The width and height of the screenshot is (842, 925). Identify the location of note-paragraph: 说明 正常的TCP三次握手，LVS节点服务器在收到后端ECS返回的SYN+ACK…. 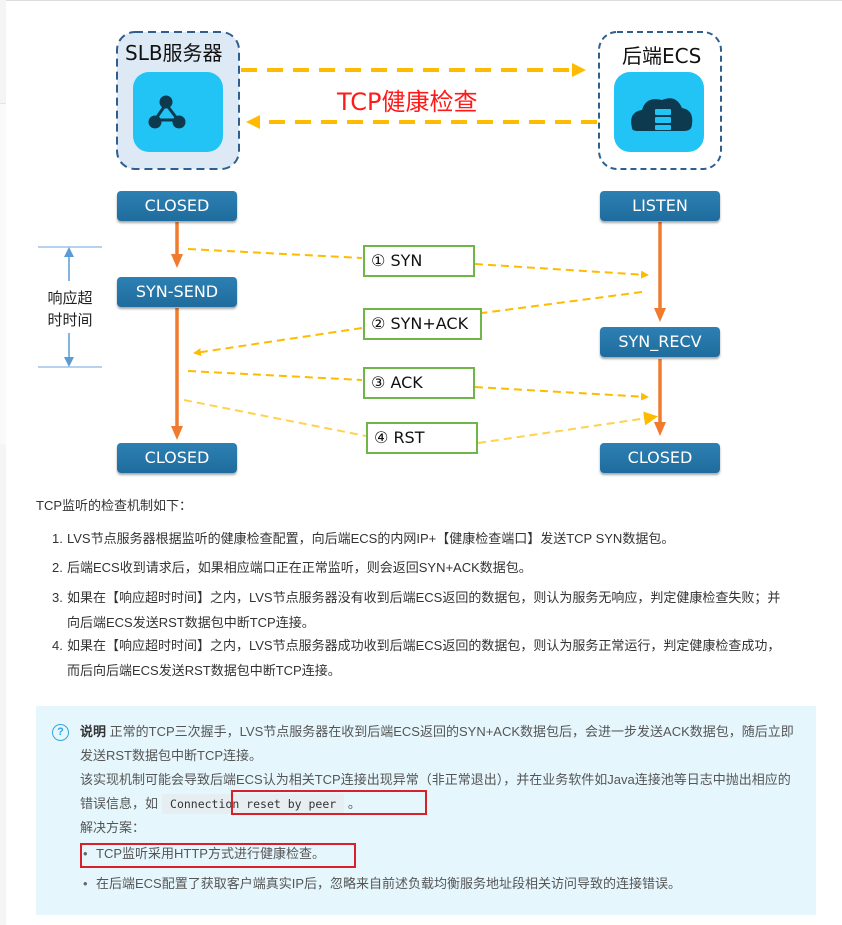
(440, 744).